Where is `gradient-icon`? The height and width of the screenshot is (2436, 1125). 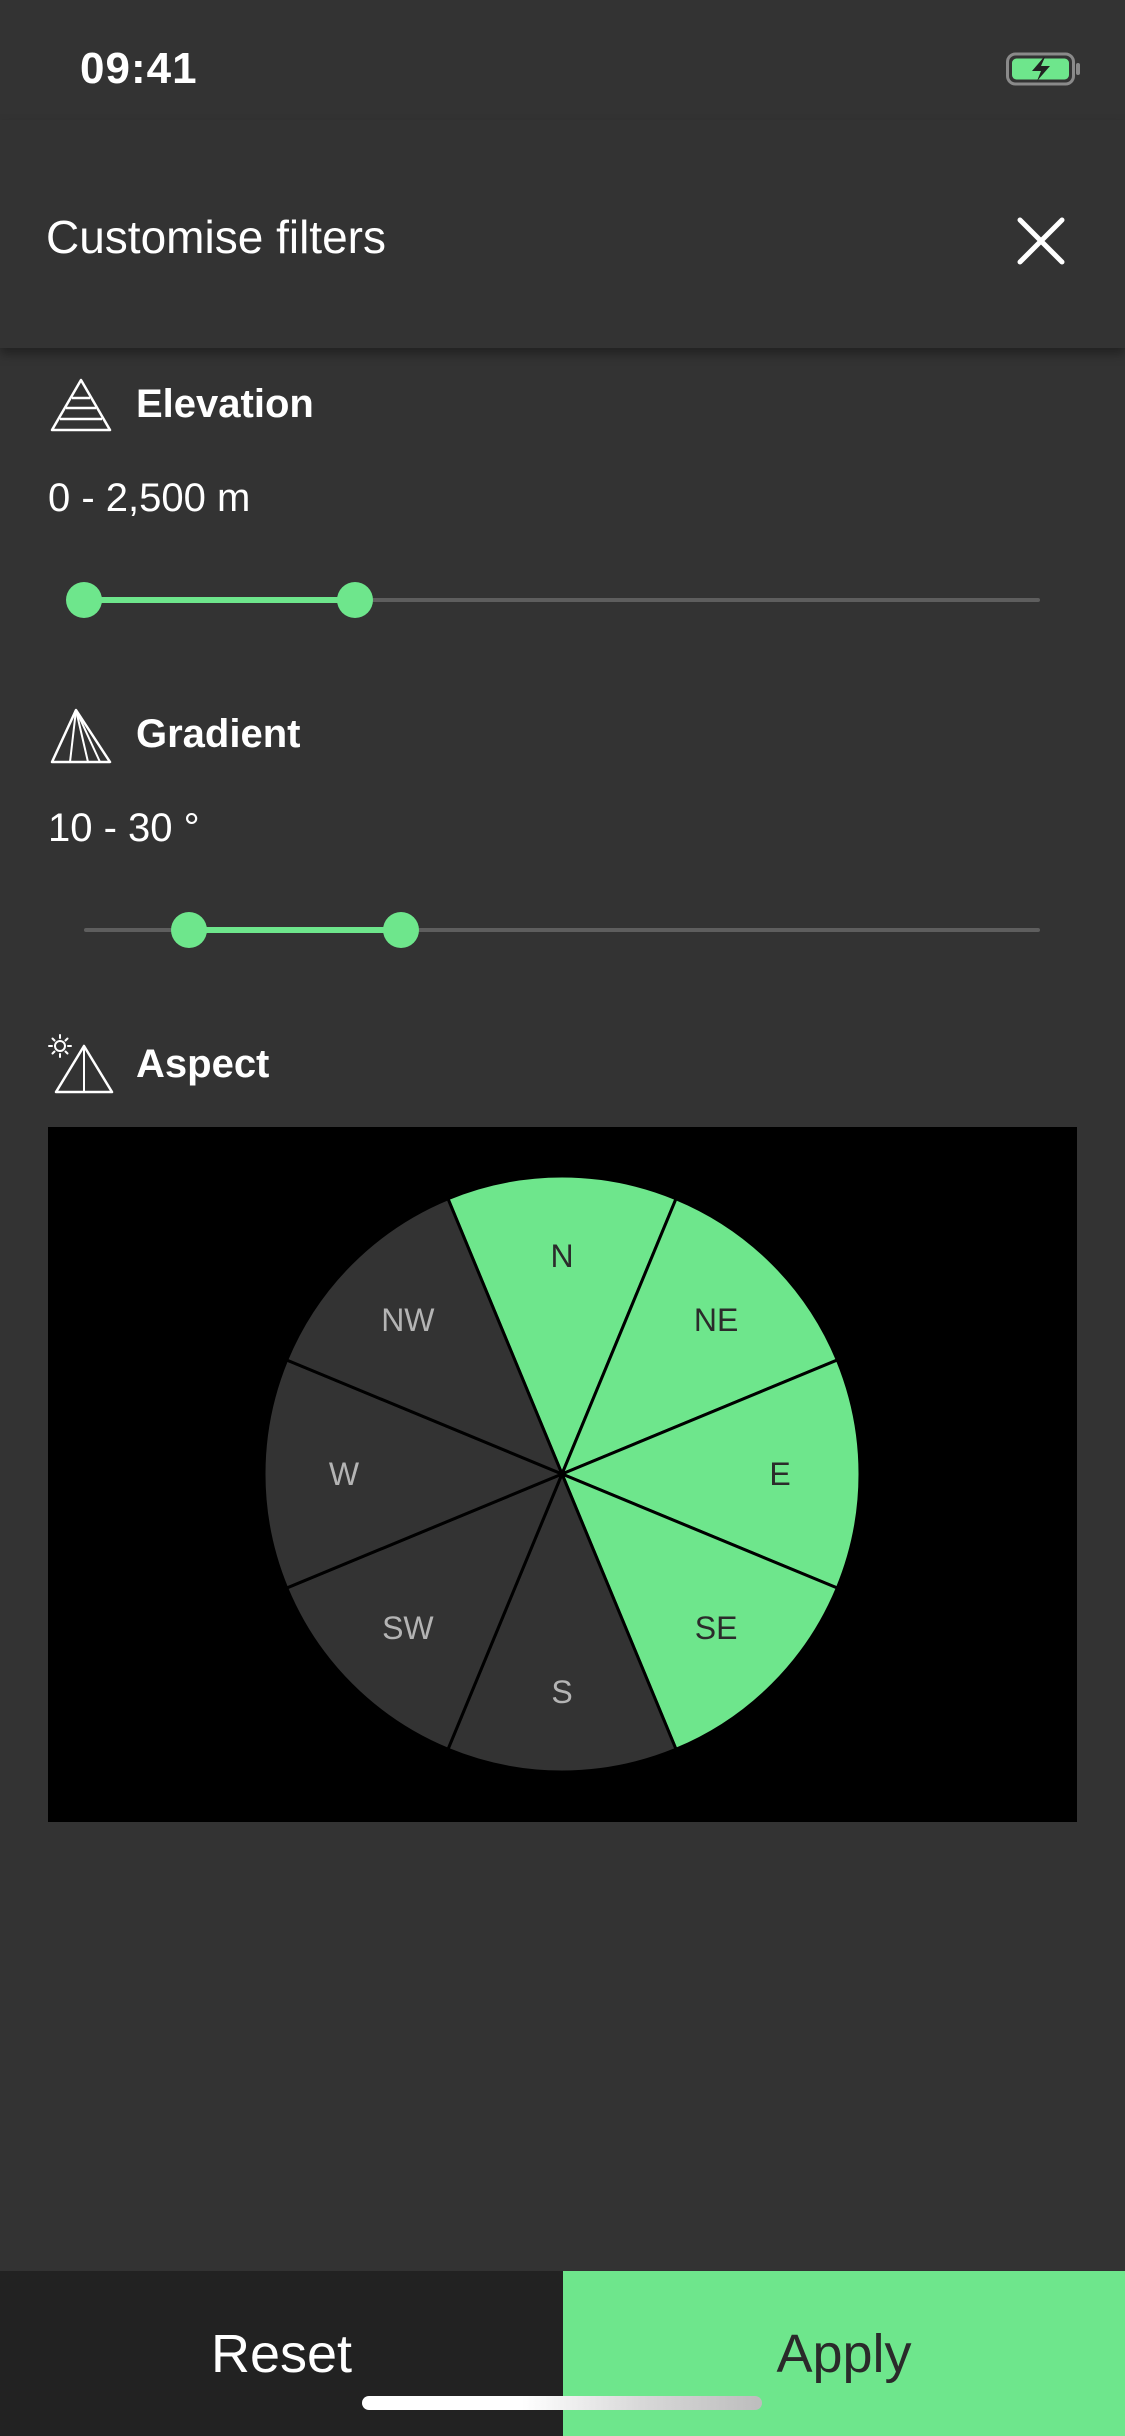
gradient-icon is located at coordinates (81, 736).